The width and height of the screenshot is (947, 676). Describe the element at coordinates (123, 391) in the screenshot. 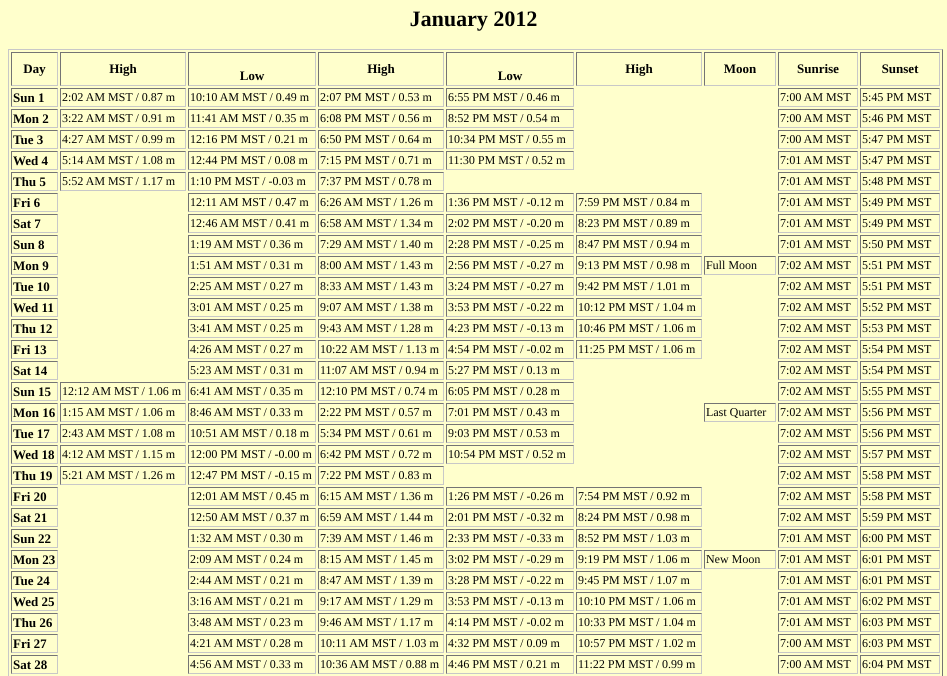

I see `table-cell: 12:12 AM MST / 1.06 m` at that location.